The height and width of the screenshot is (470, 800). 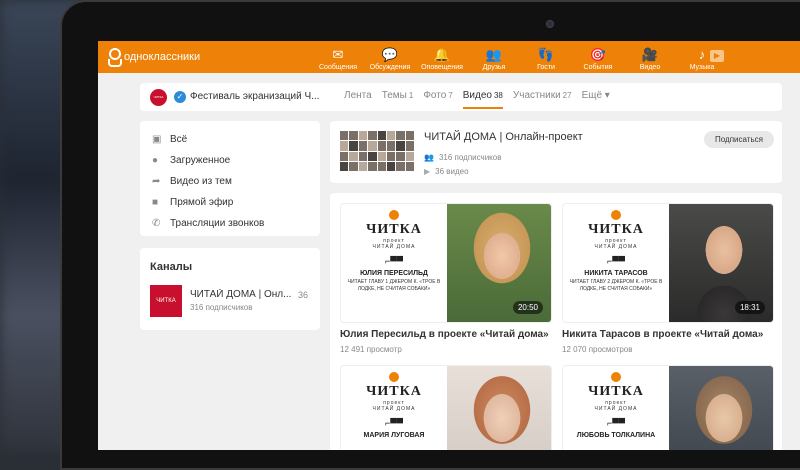 What do you see at coordinates (437, 99) in the screenshot?
I see `tab-photos: Фото 7` at bounding box center [437, 99].